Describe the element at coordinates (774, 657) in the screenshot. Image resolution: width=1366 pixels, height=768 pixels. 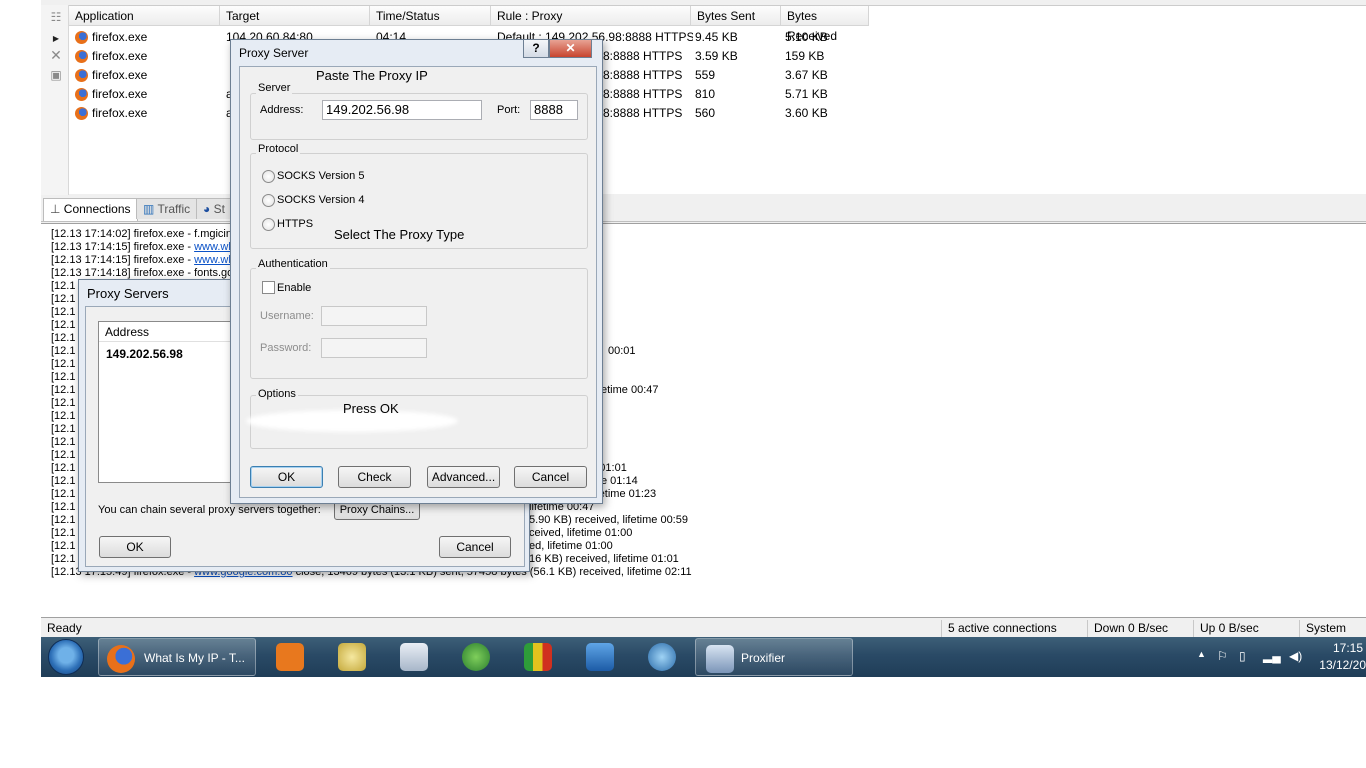
I see `taskbar-proxifier-button: Proxifier` at that location.